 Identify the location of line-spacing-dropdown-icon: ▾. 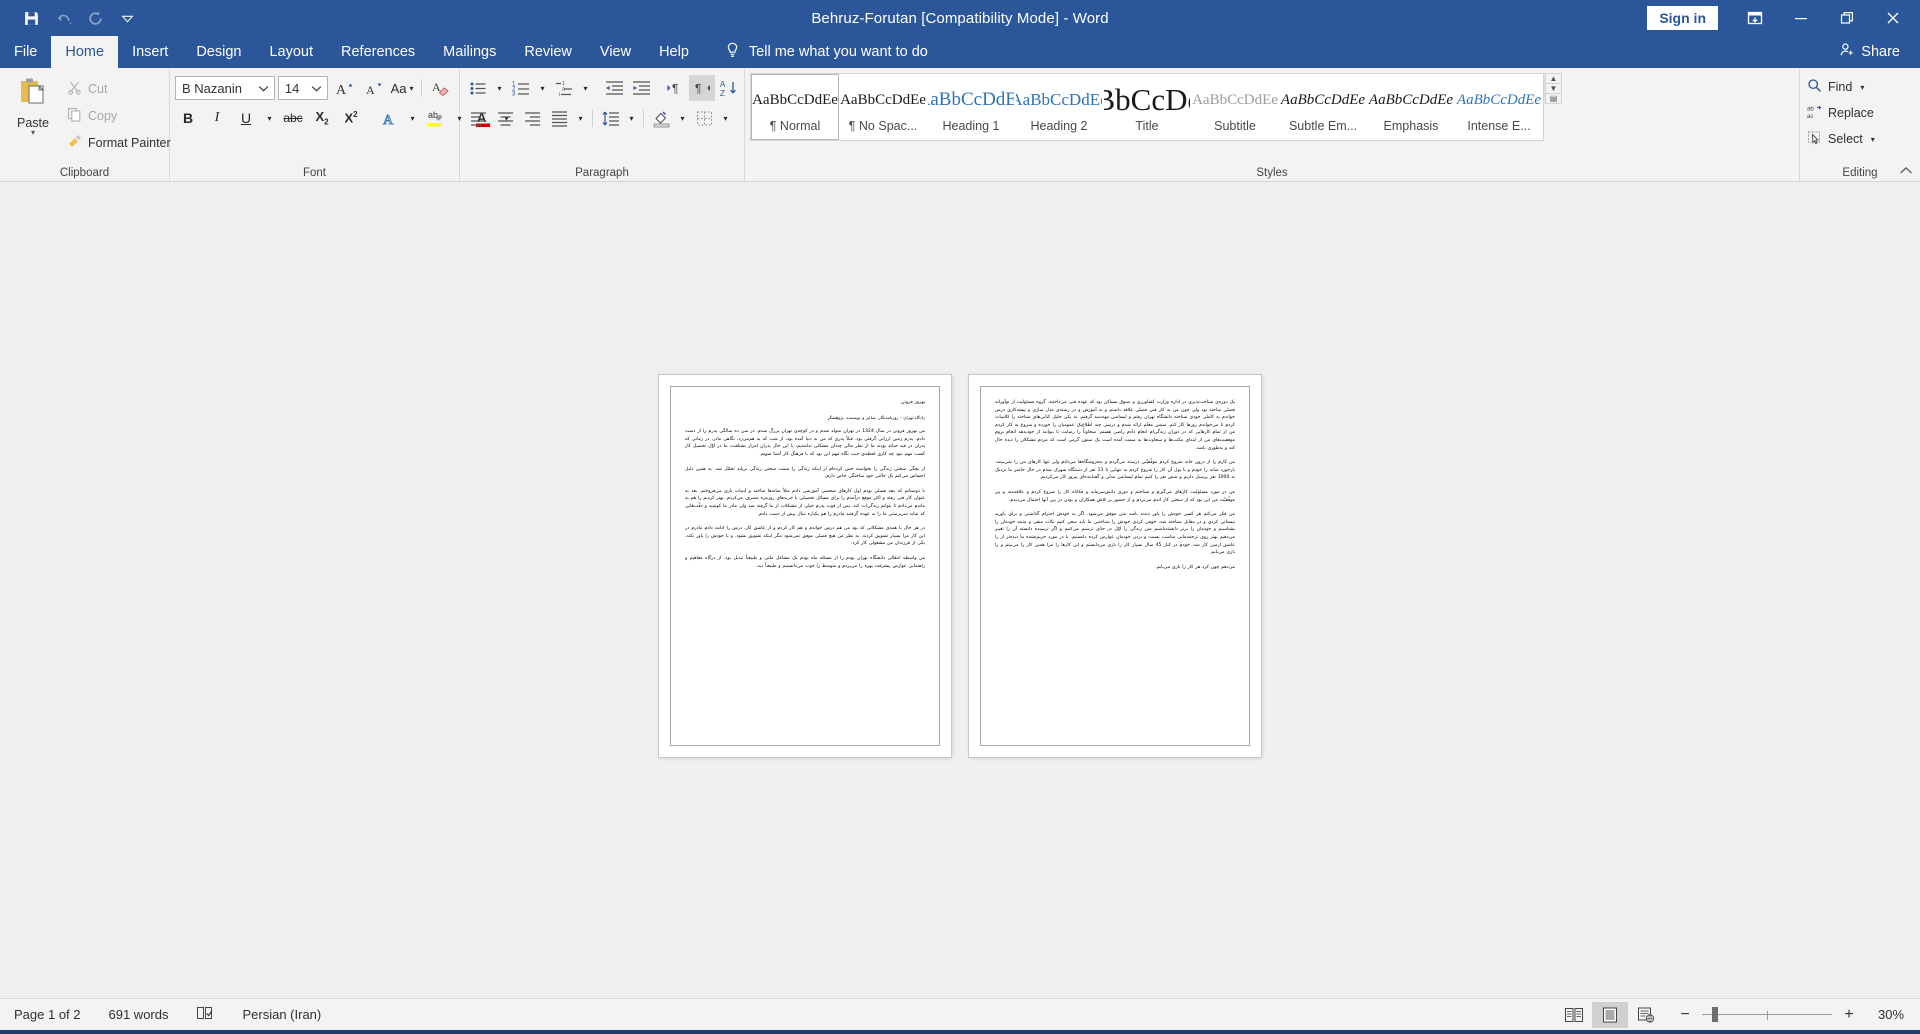
(631, 118).